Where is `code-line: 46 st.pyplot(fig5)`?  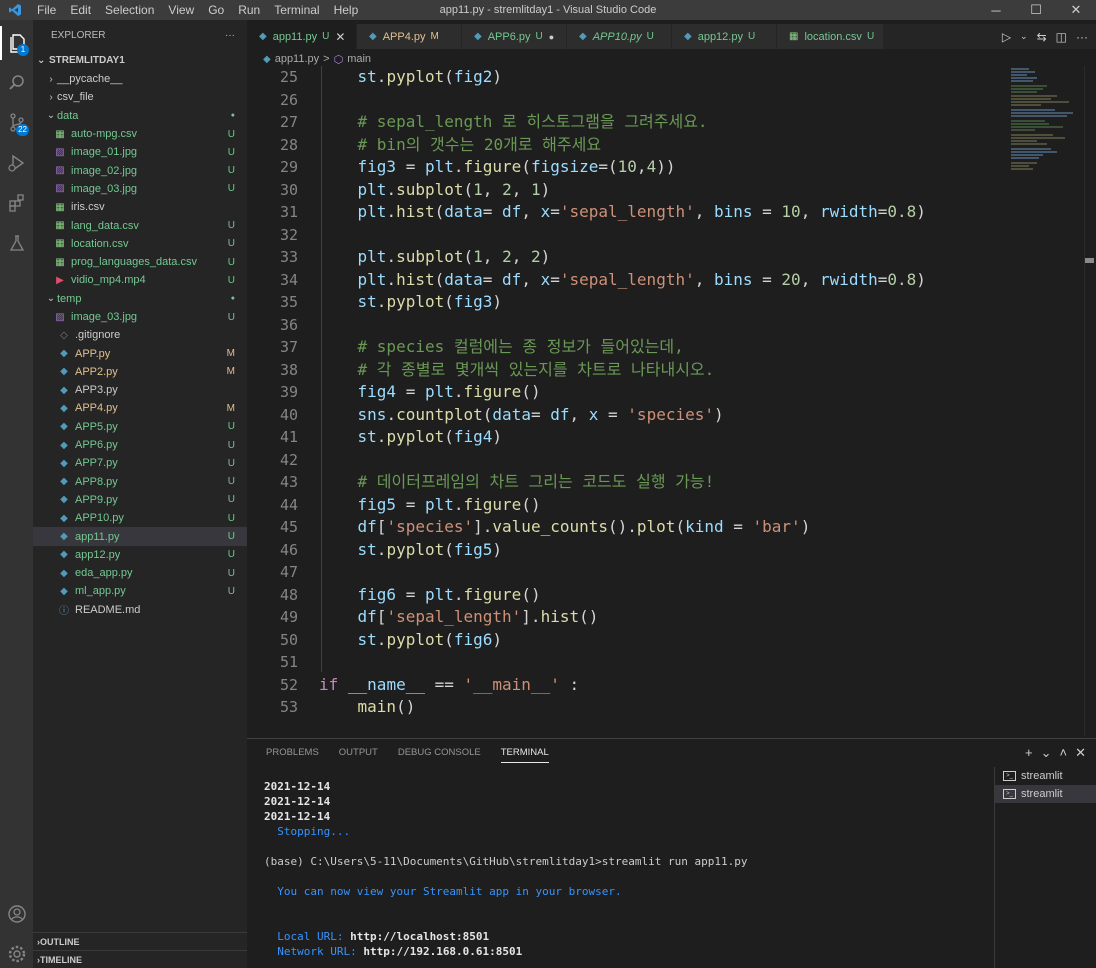
code-line: 46 st.pyplot(fig5) is located at coordinates (627, 550).